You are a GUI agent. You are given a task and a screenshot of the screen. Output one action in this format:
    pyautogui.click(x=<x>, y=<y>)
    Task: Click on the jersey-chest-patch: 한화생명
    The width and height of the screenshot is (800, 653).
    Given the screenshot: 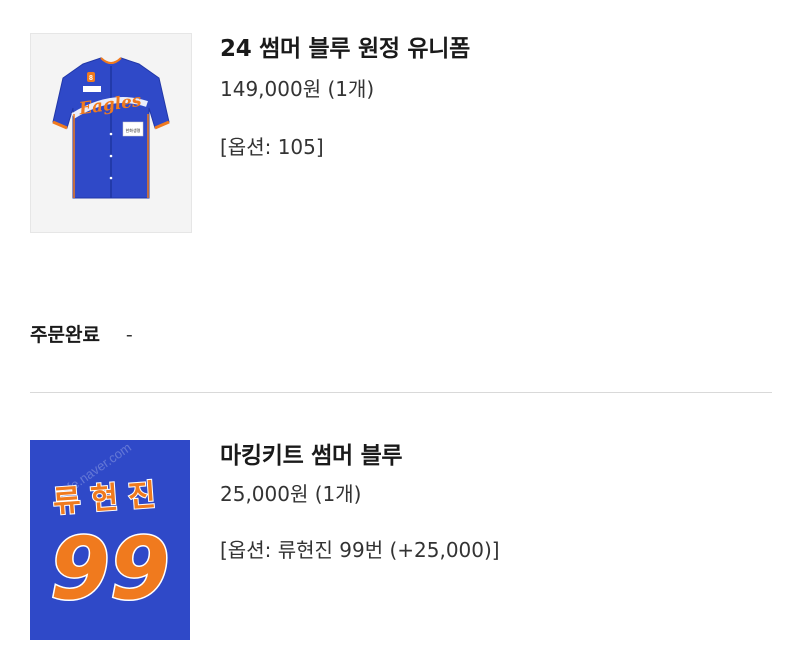 What is the action you would take?
    pyautogui.click(x=133, y=130)
    